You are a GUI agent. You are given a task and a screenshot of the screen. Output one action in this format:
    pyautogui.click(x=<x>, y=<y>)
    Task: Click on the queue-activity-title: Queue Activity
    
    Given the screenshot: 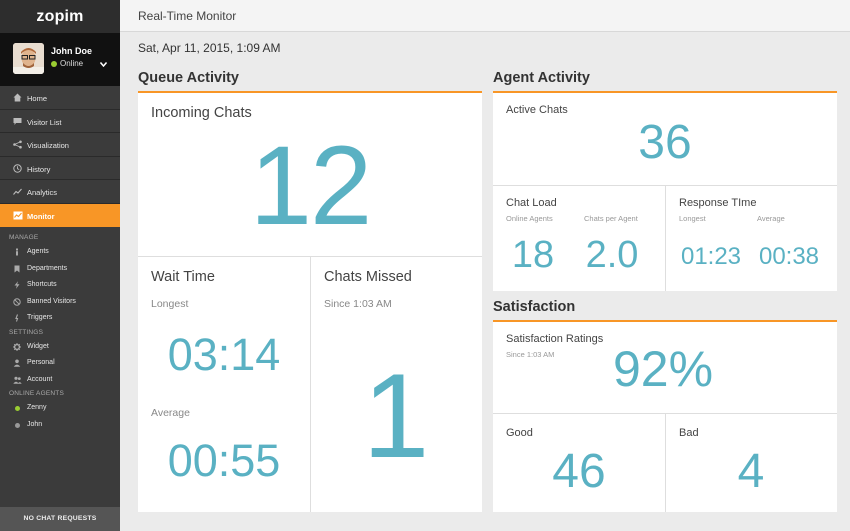 What is the action you would take?
    pyautogui.click(x=188, y=78)
    